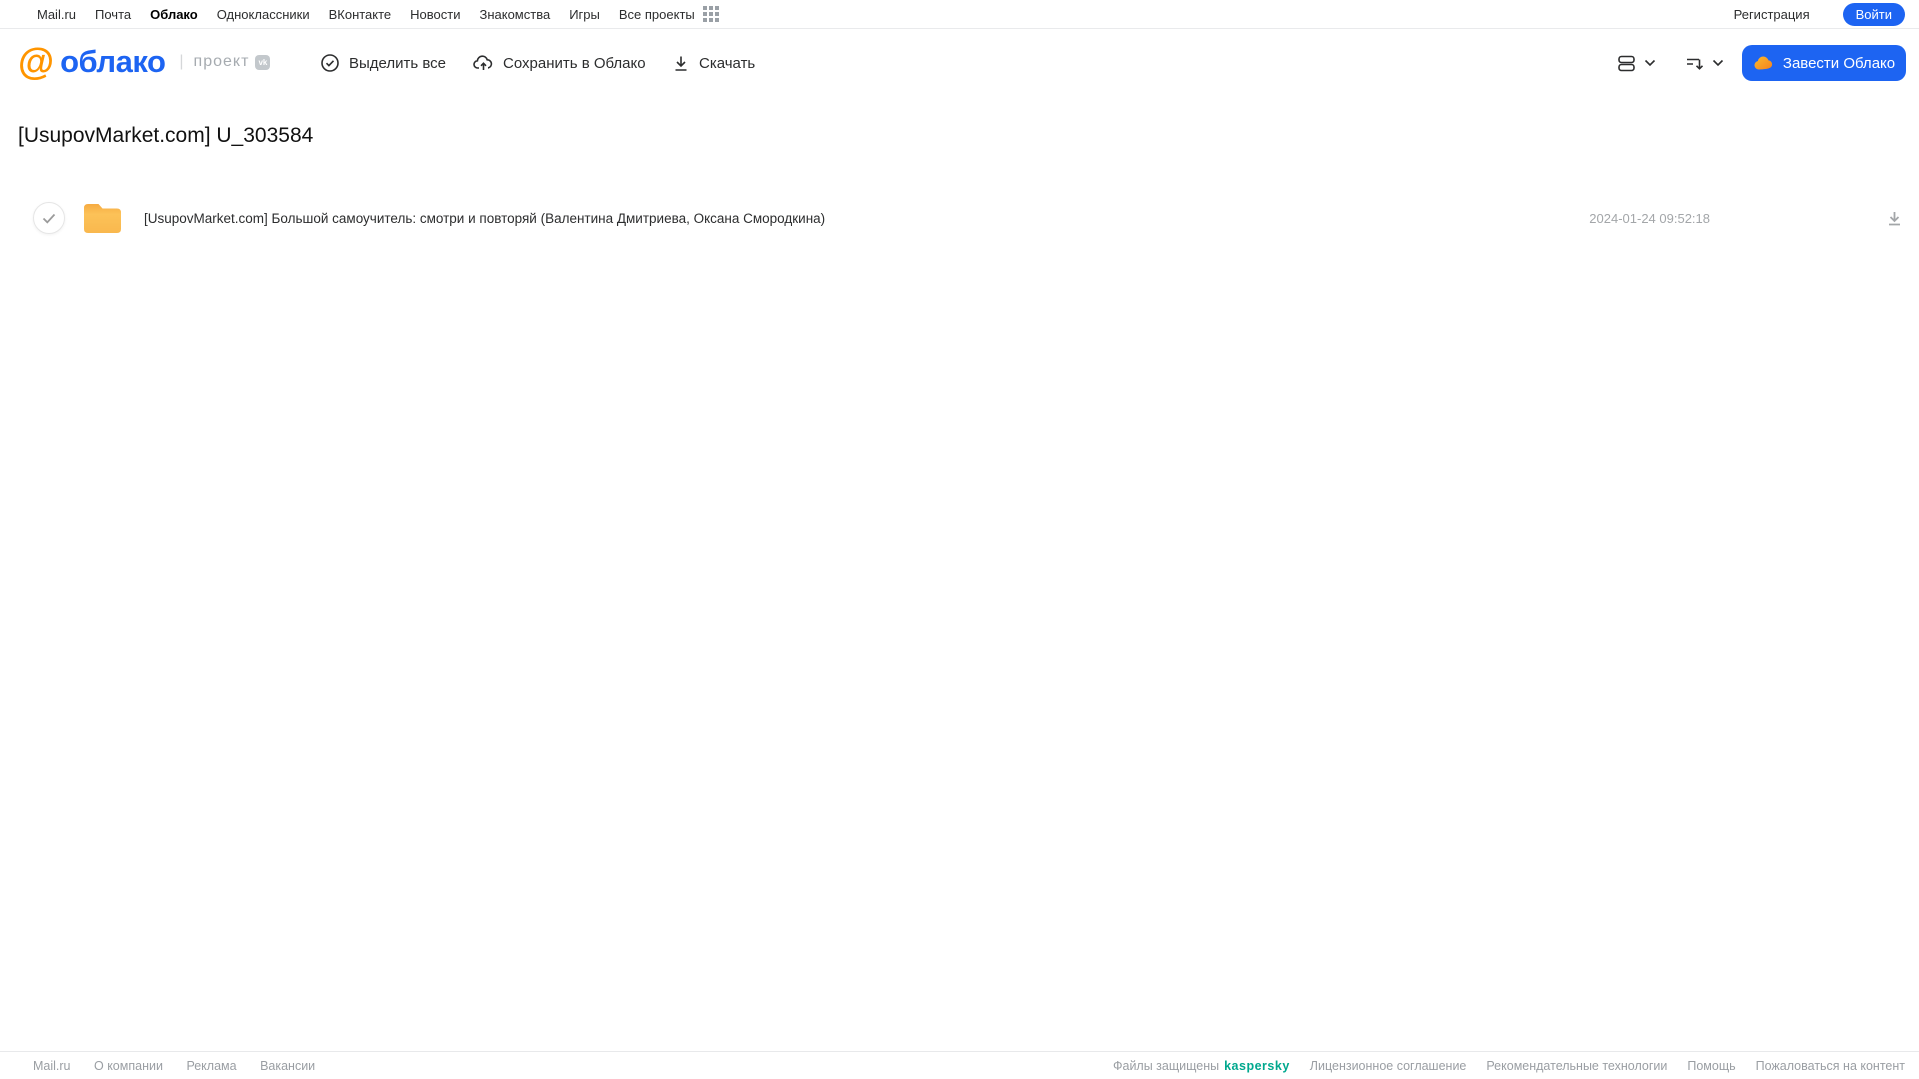  What do you see at coordinates (52, 1066) in the screenshot?
I see `footer-link-mailru: Mail.ru` at bounding box center [52, 1066].